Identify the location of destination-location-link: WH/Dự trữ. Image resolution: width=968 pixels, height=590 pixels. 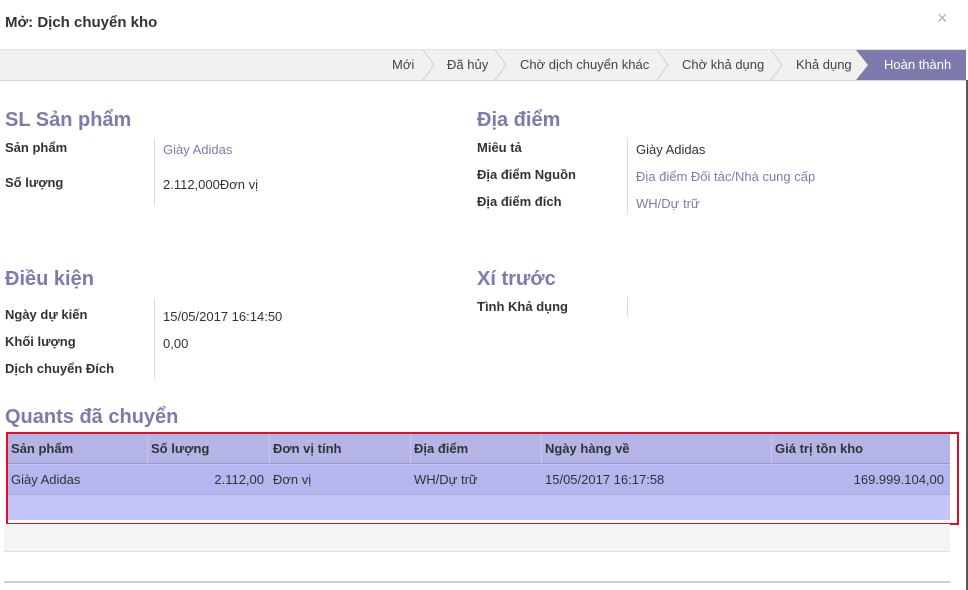
(668, 203).